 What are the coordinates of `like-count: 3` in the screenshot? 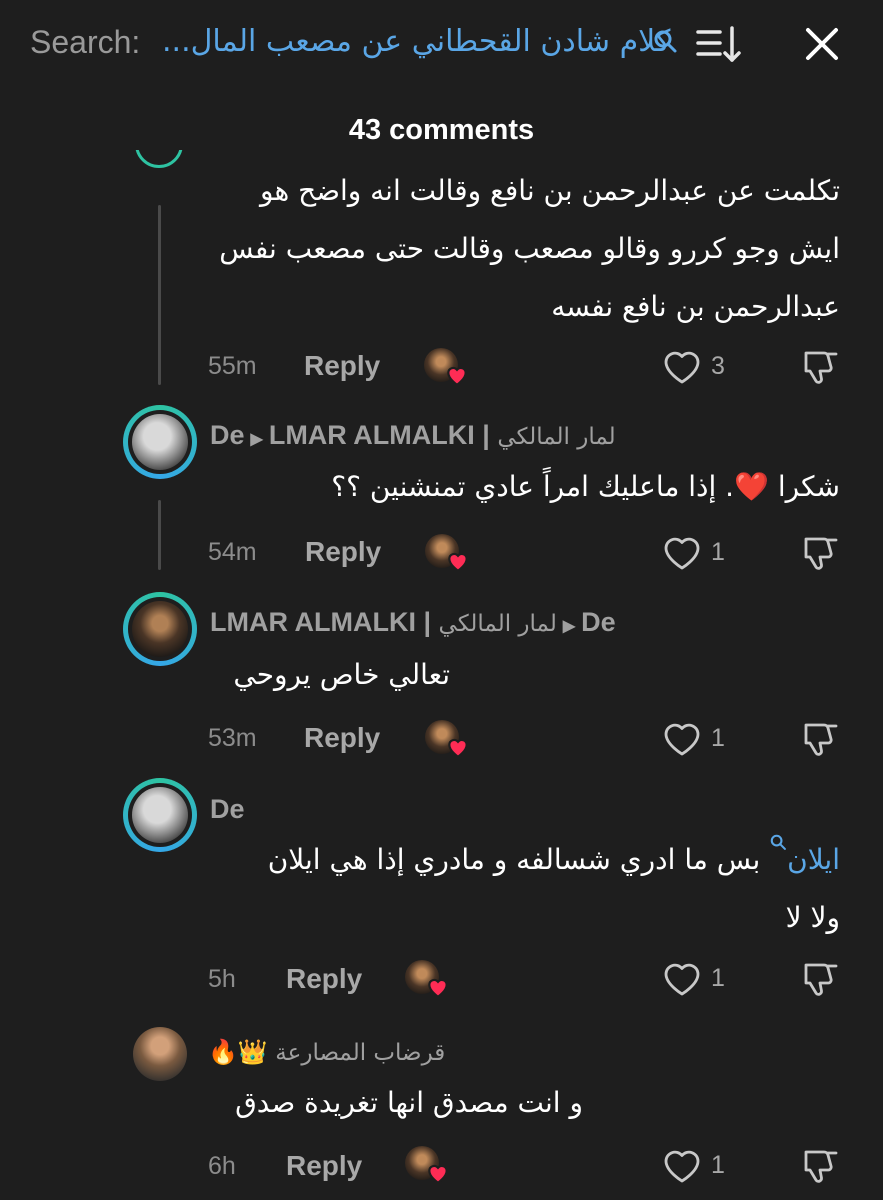 It's located at (718, 366).